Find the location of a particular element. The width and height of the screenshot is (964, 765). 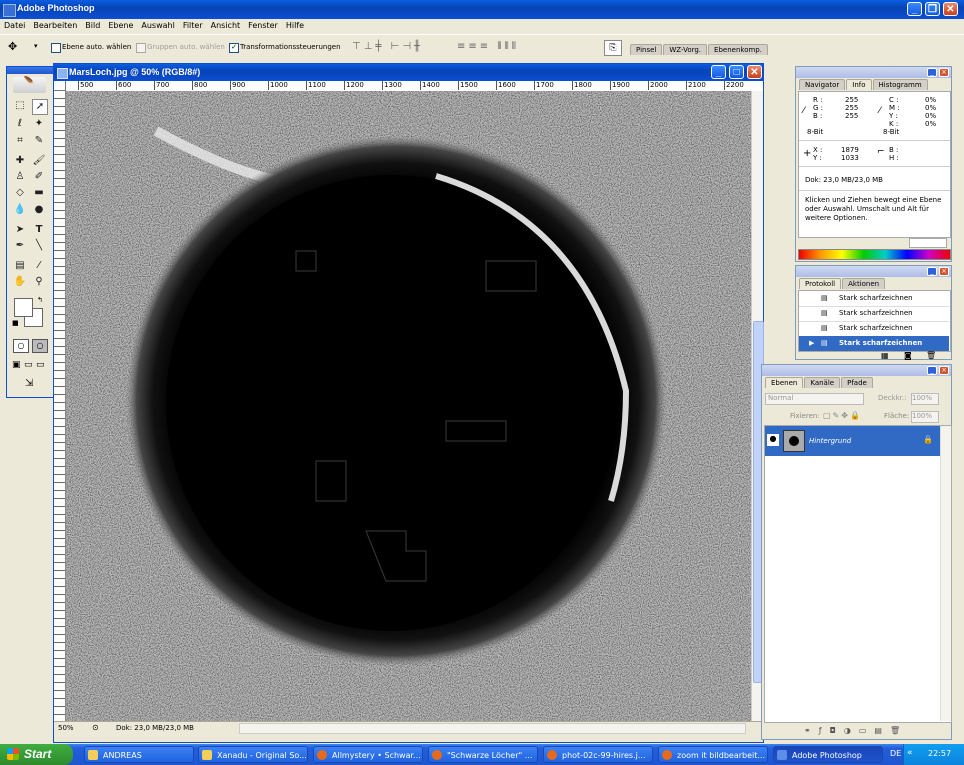

menu-item-auswahl: Auswahl is located at coordinates (157, 26).